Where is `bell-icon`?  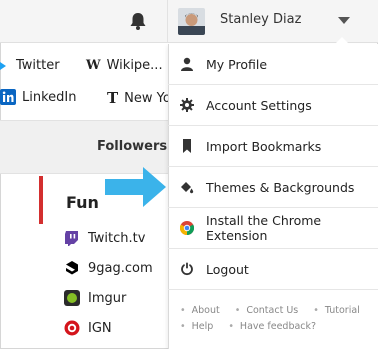 bell-icon is located at coordinates (138, 21).